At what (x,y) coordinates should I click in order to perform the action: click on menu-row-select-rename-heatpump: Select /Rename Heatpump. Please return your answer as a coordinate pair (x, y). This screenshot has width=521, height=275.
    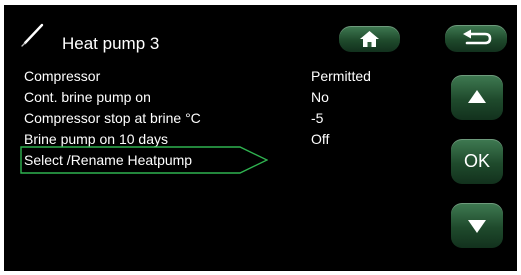
    Looking at the image, I should click on (224, 160).